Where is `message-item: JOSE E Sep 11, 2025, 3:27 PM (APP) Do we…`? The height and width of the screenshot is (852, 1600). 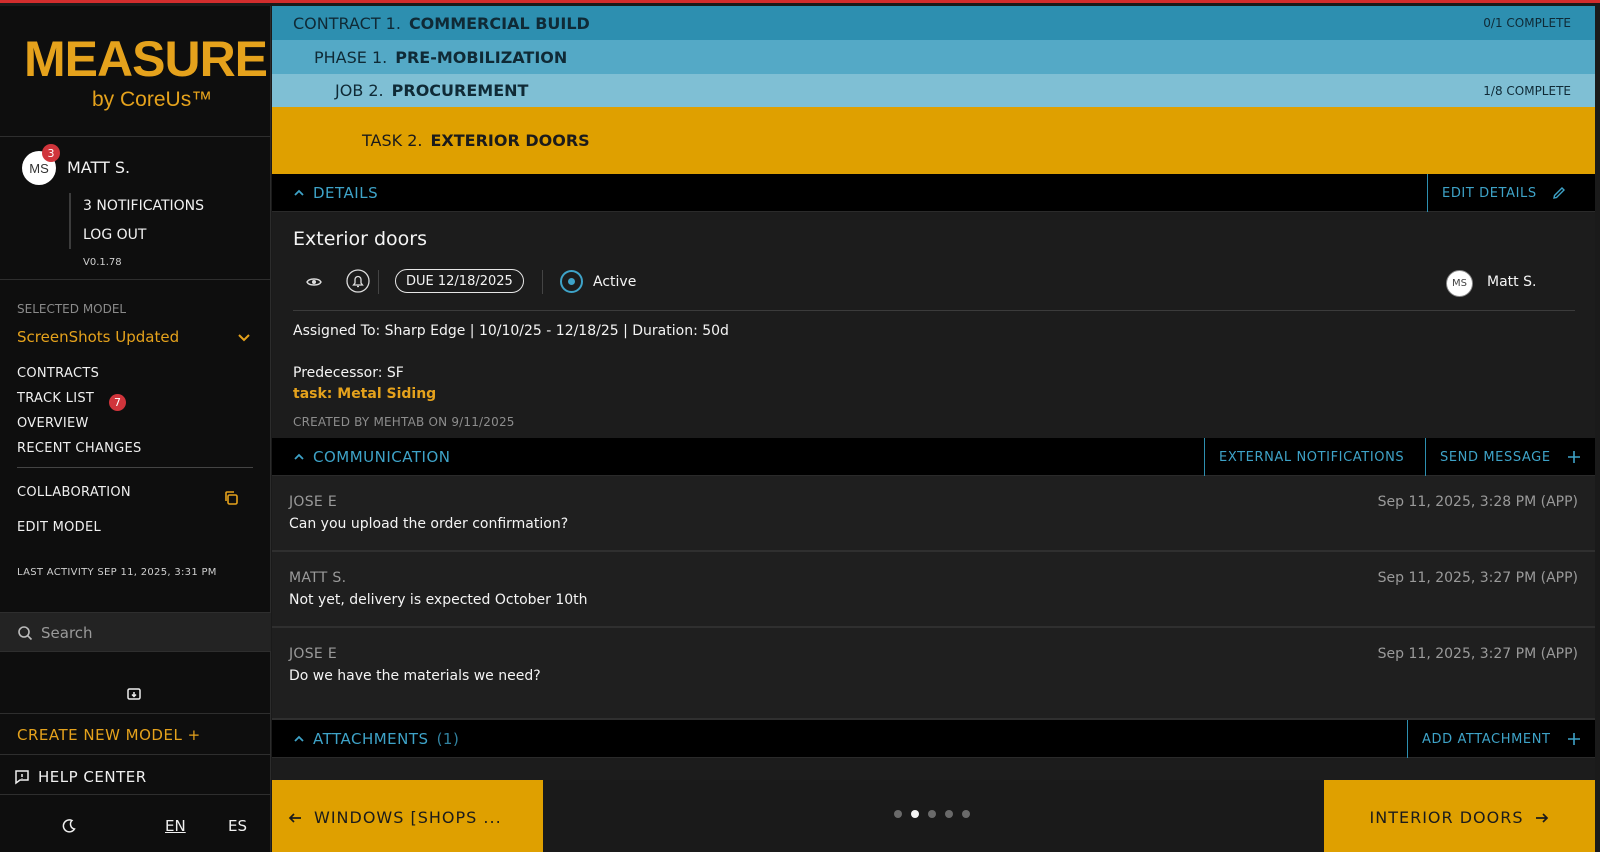
message-item: JOSE E Sep 11, 2025, 3:27 PM (APP) Do we… is located at coordinates (933, 674).